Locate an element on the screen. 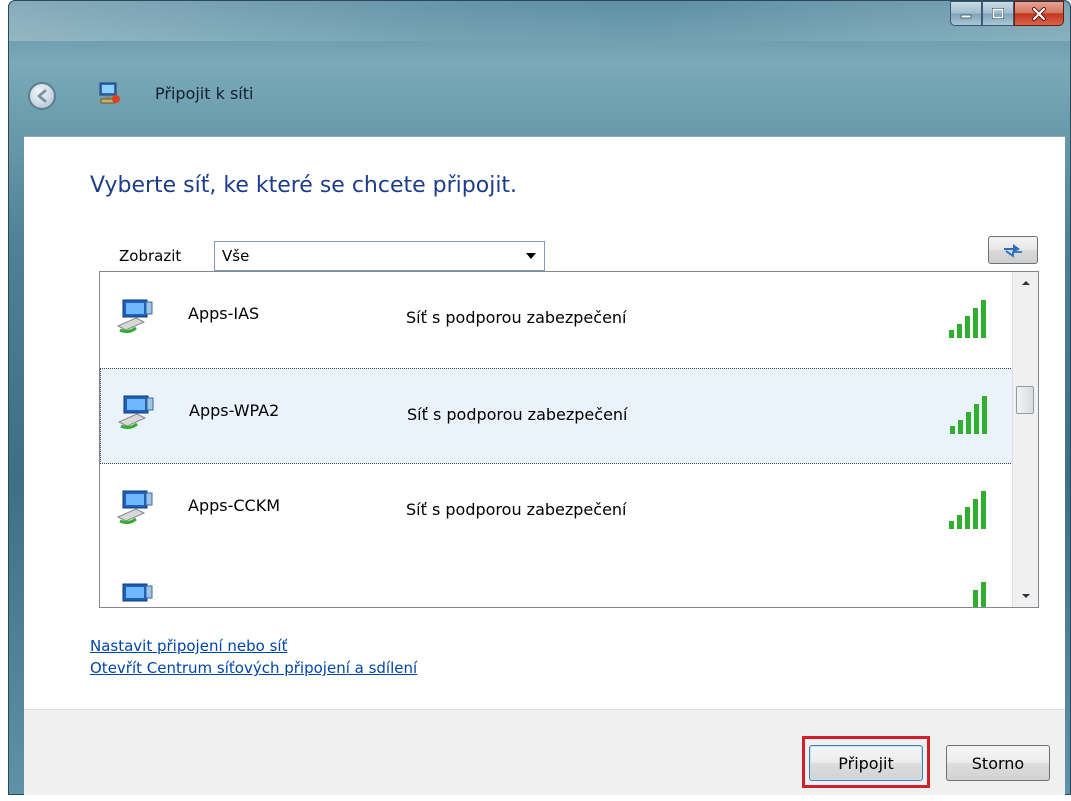  refresh-icon is located at coordinates (1013, 251).